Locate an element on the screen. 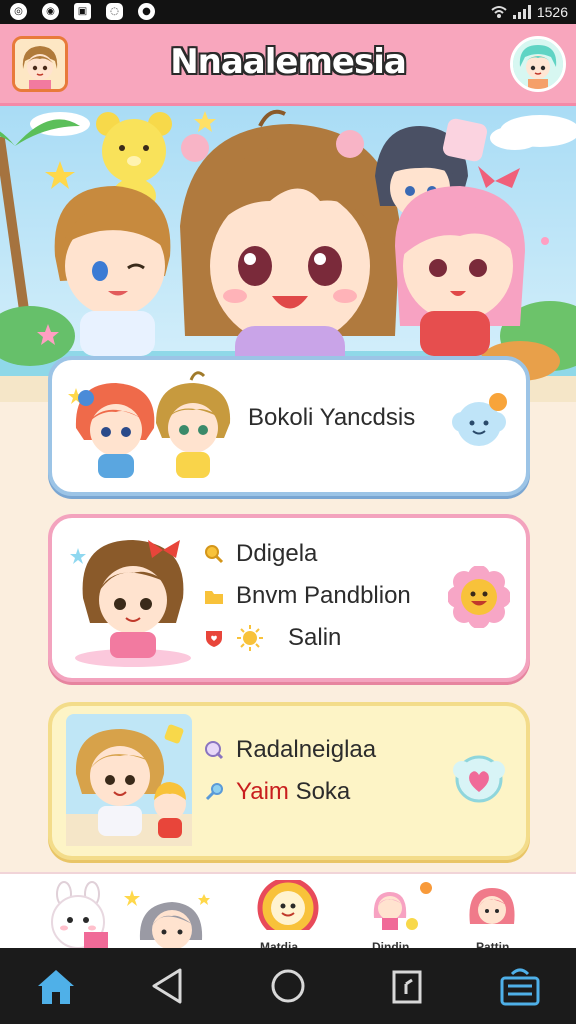  nav-home-center: Matdia is located at coordinates (288, 915).